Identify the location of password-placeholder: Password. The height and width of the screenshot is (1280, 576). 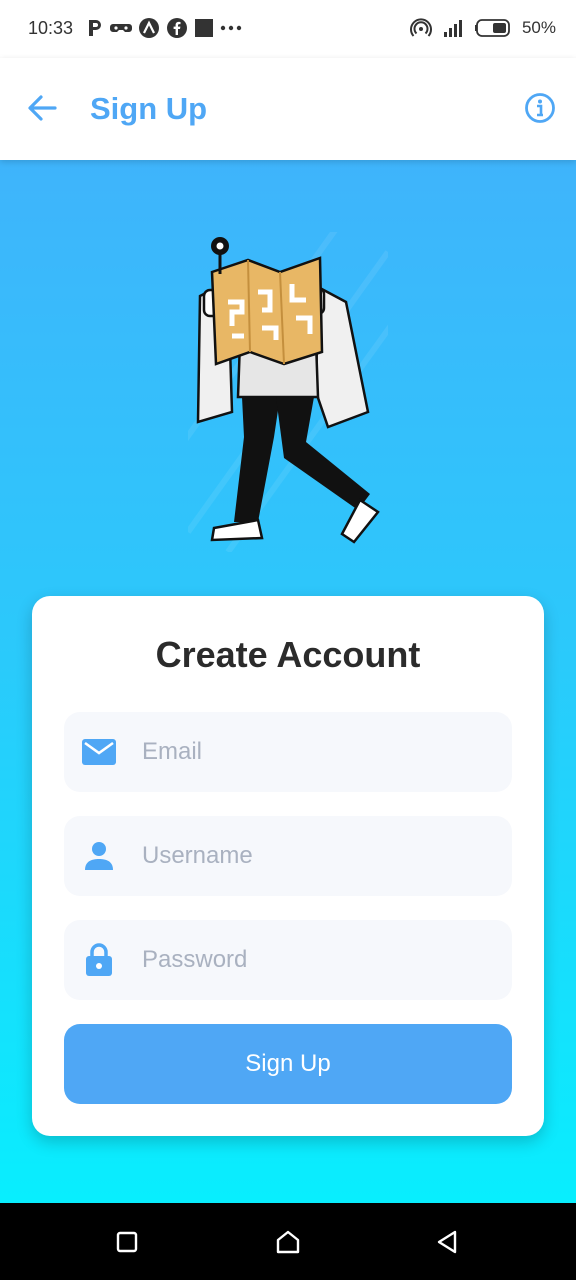
(195, 959).